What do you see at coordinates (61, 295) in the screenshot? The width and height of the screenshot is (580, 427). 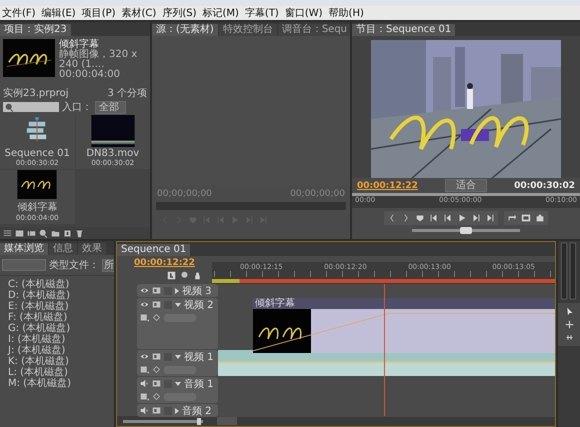 I see `drive-item: D: (本机磁盘)` at bounding box center [61, 295].